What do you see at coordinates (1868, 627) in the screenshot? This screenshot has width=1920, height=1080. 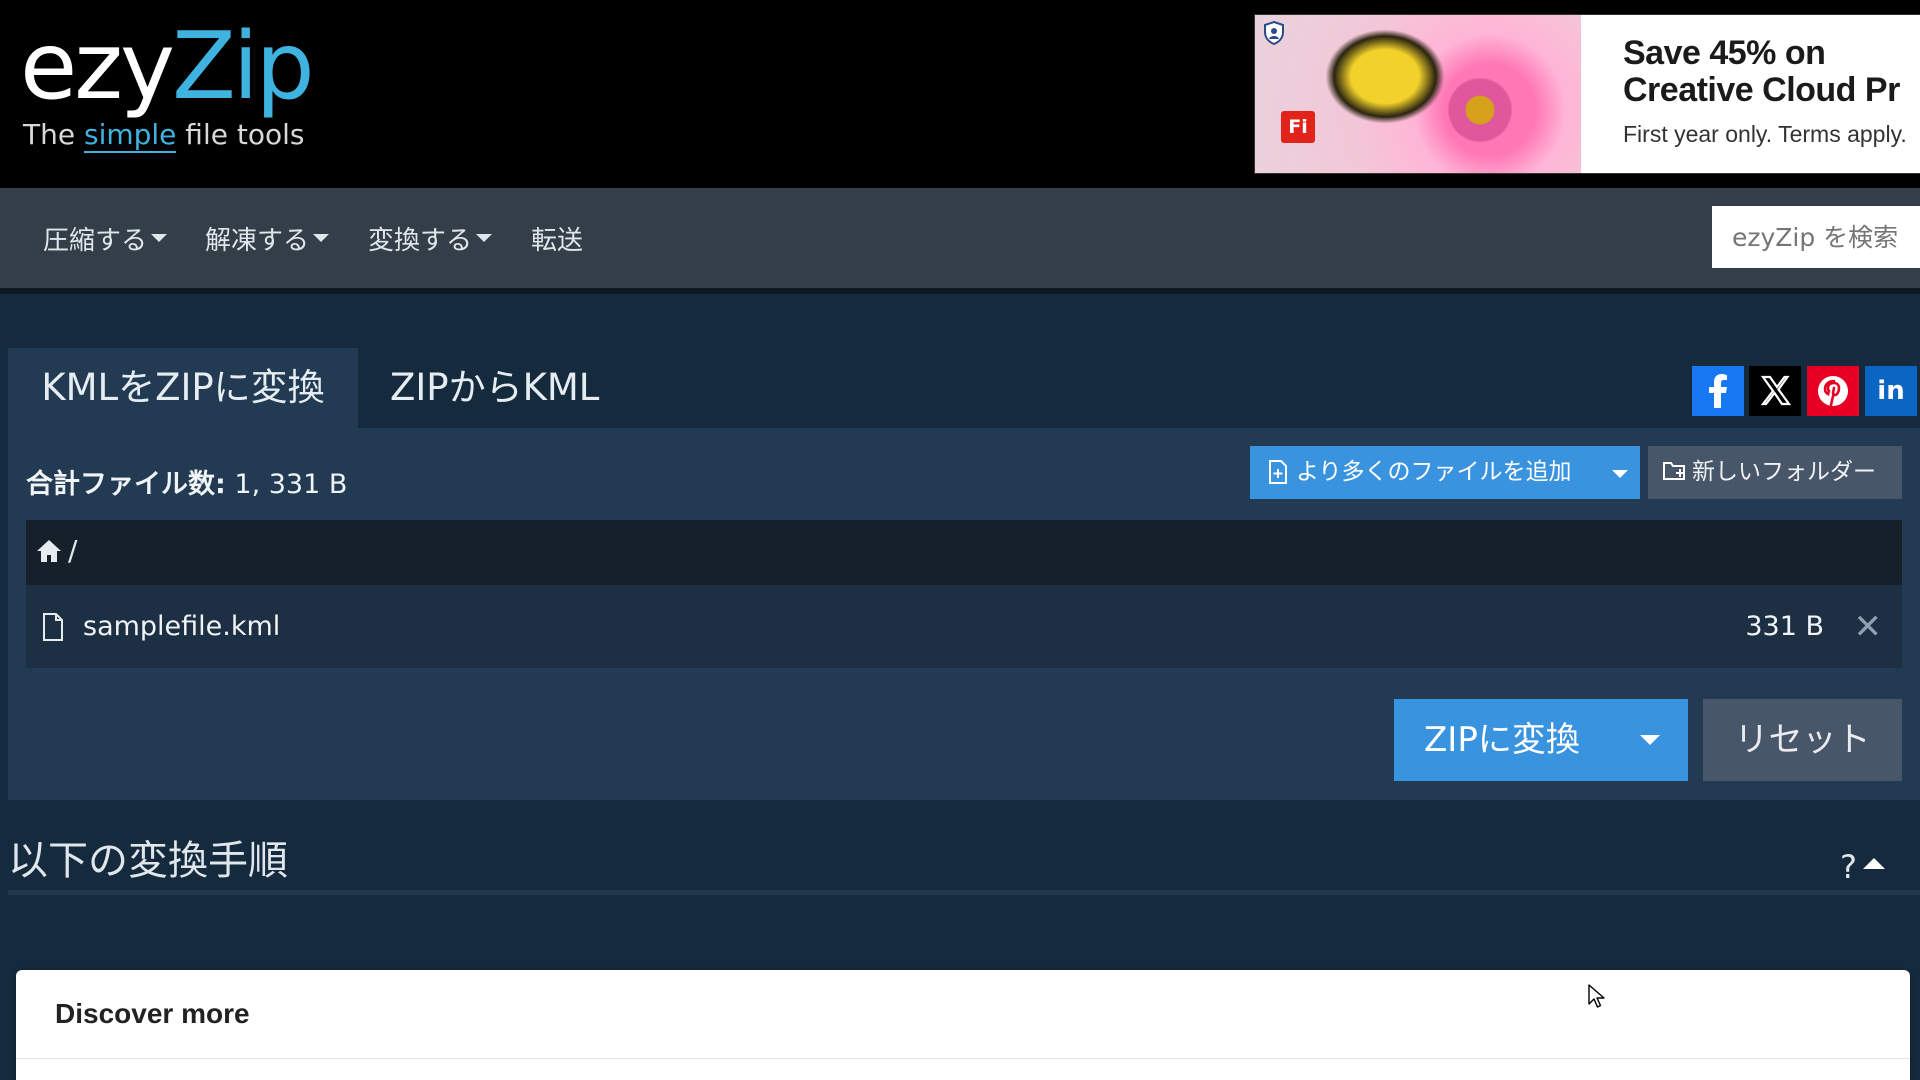 I see `remove-file-icon: ✕` at bounding box center [1868, 627].